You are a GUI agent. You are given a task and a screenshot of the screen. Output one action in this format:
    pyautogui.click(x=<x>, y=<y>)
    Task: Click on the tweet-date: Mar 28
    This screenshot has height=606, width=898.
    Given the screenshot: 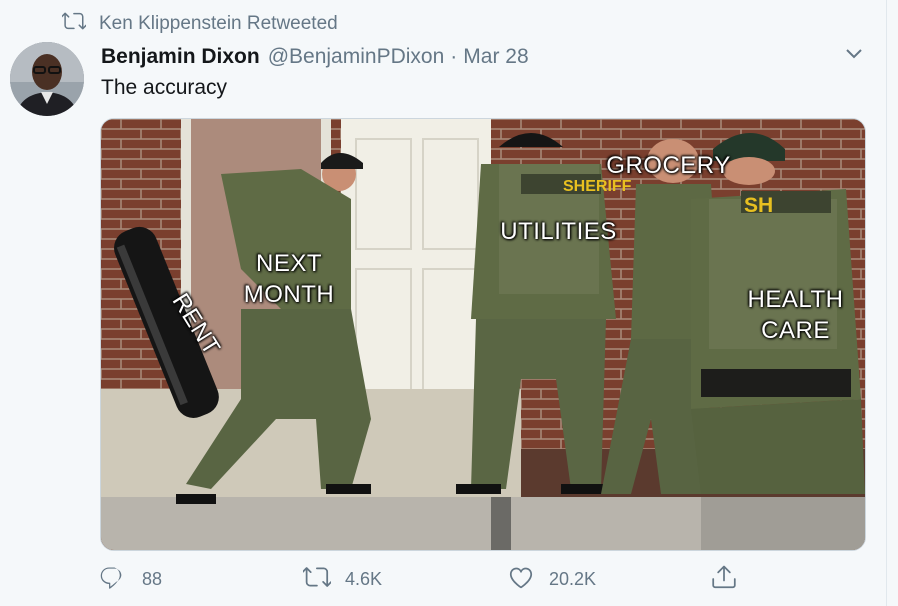 What is the action you would take?
    pyautogui.click(x=495, y=57)
    